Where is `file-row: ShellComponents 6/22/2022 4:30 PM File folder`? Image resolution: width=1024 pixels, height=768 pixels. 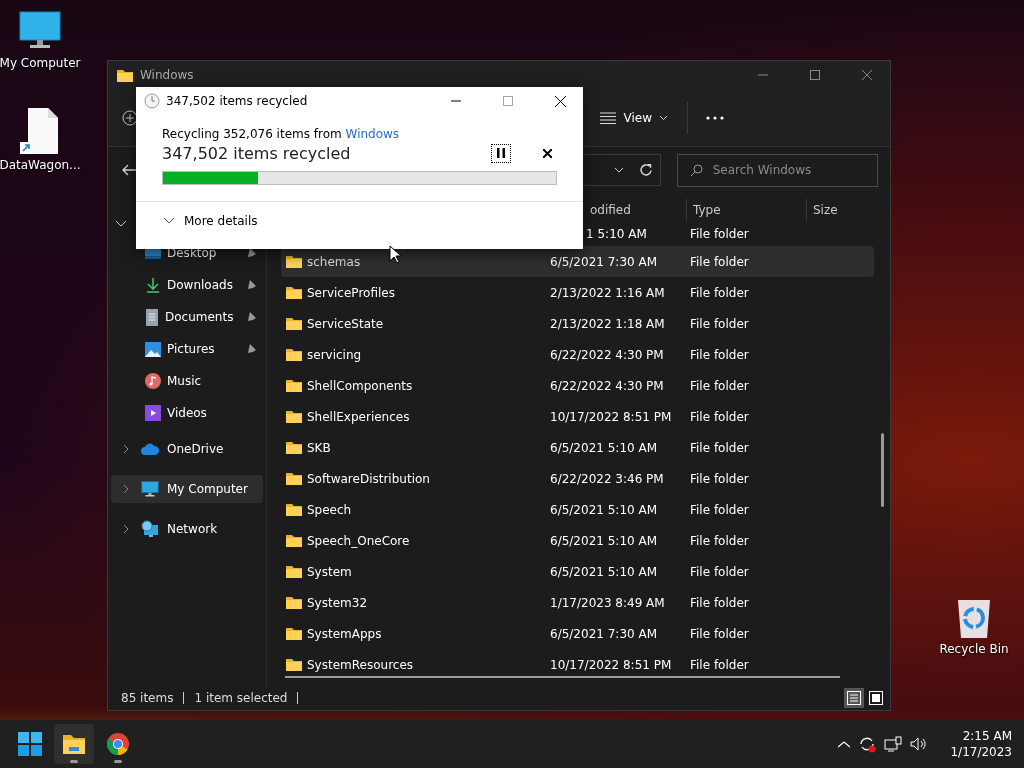 file-row: ShellComponents 6/22/2022 4:30 PM File folder is located at coordinates (577, 385).